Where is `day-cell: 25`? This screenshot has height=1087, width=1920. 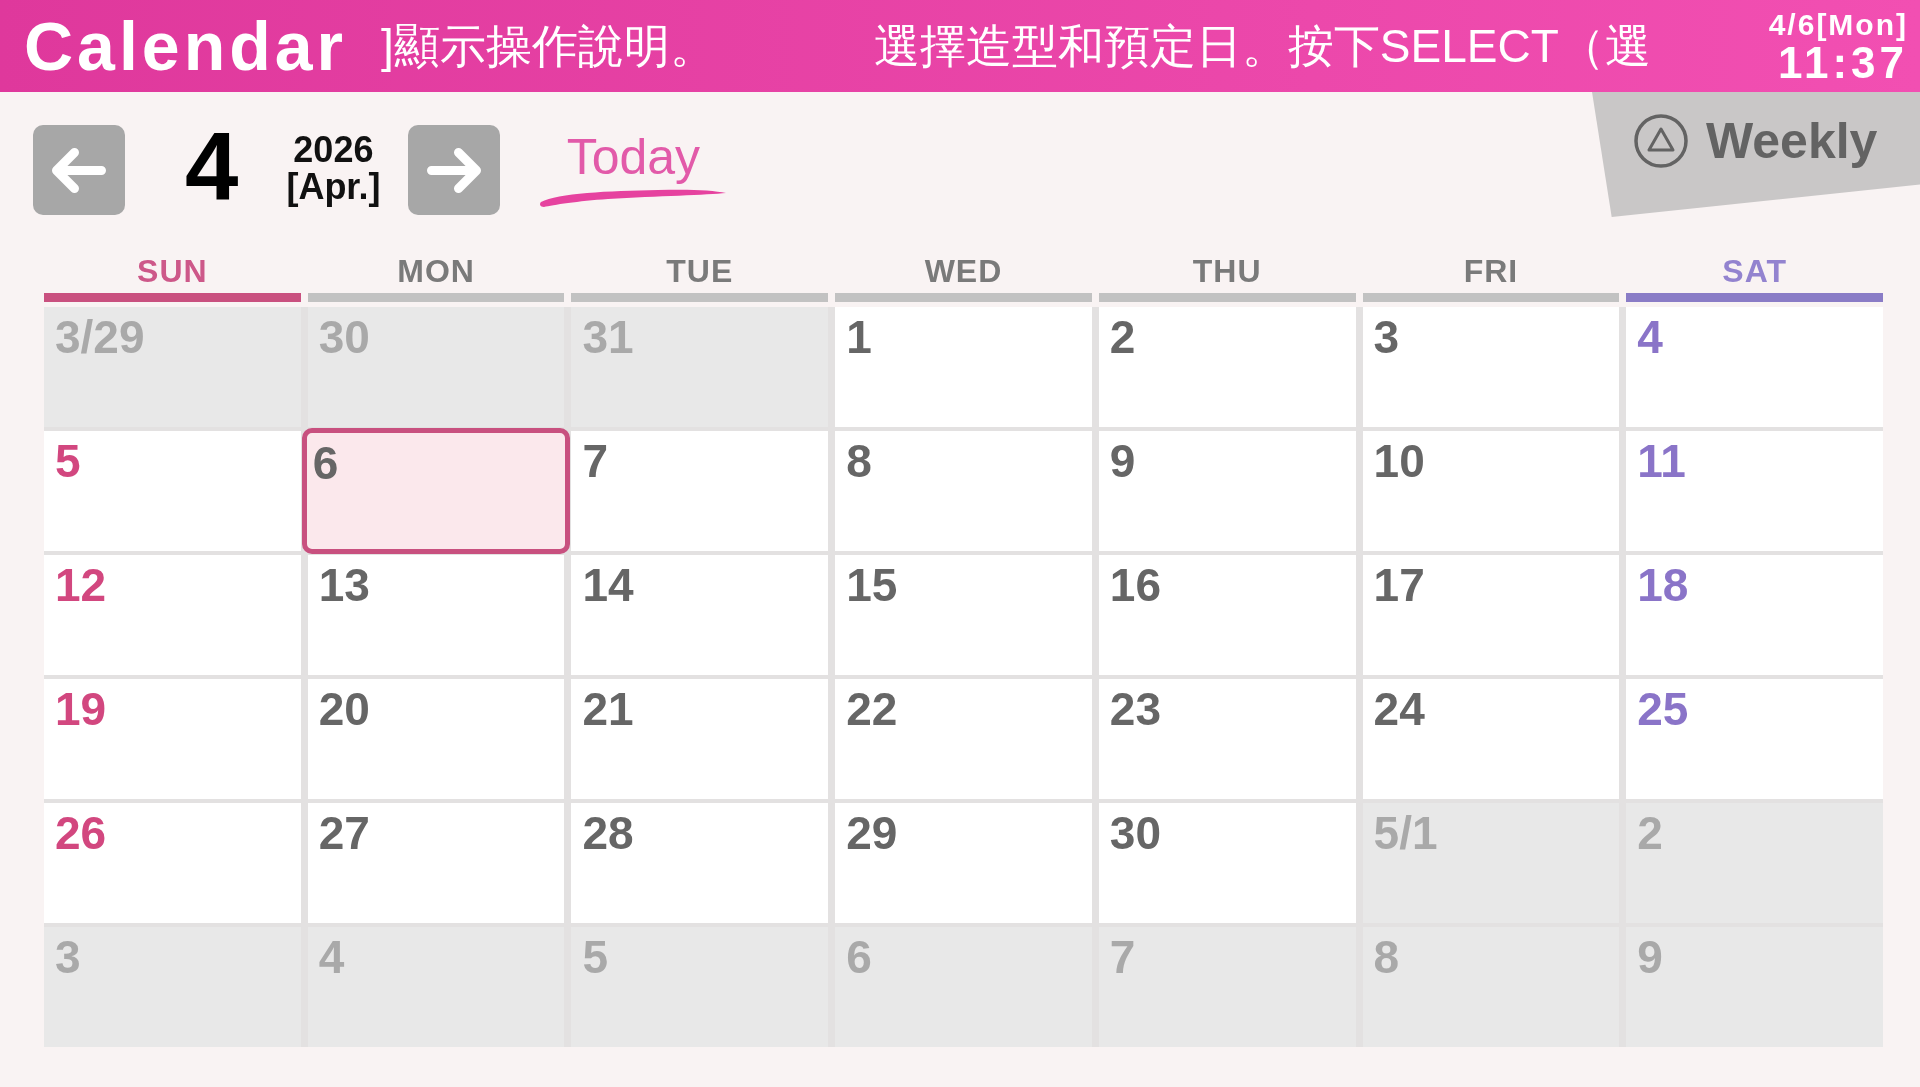 day-cell: 25 is located at coordinates (1754, 739).